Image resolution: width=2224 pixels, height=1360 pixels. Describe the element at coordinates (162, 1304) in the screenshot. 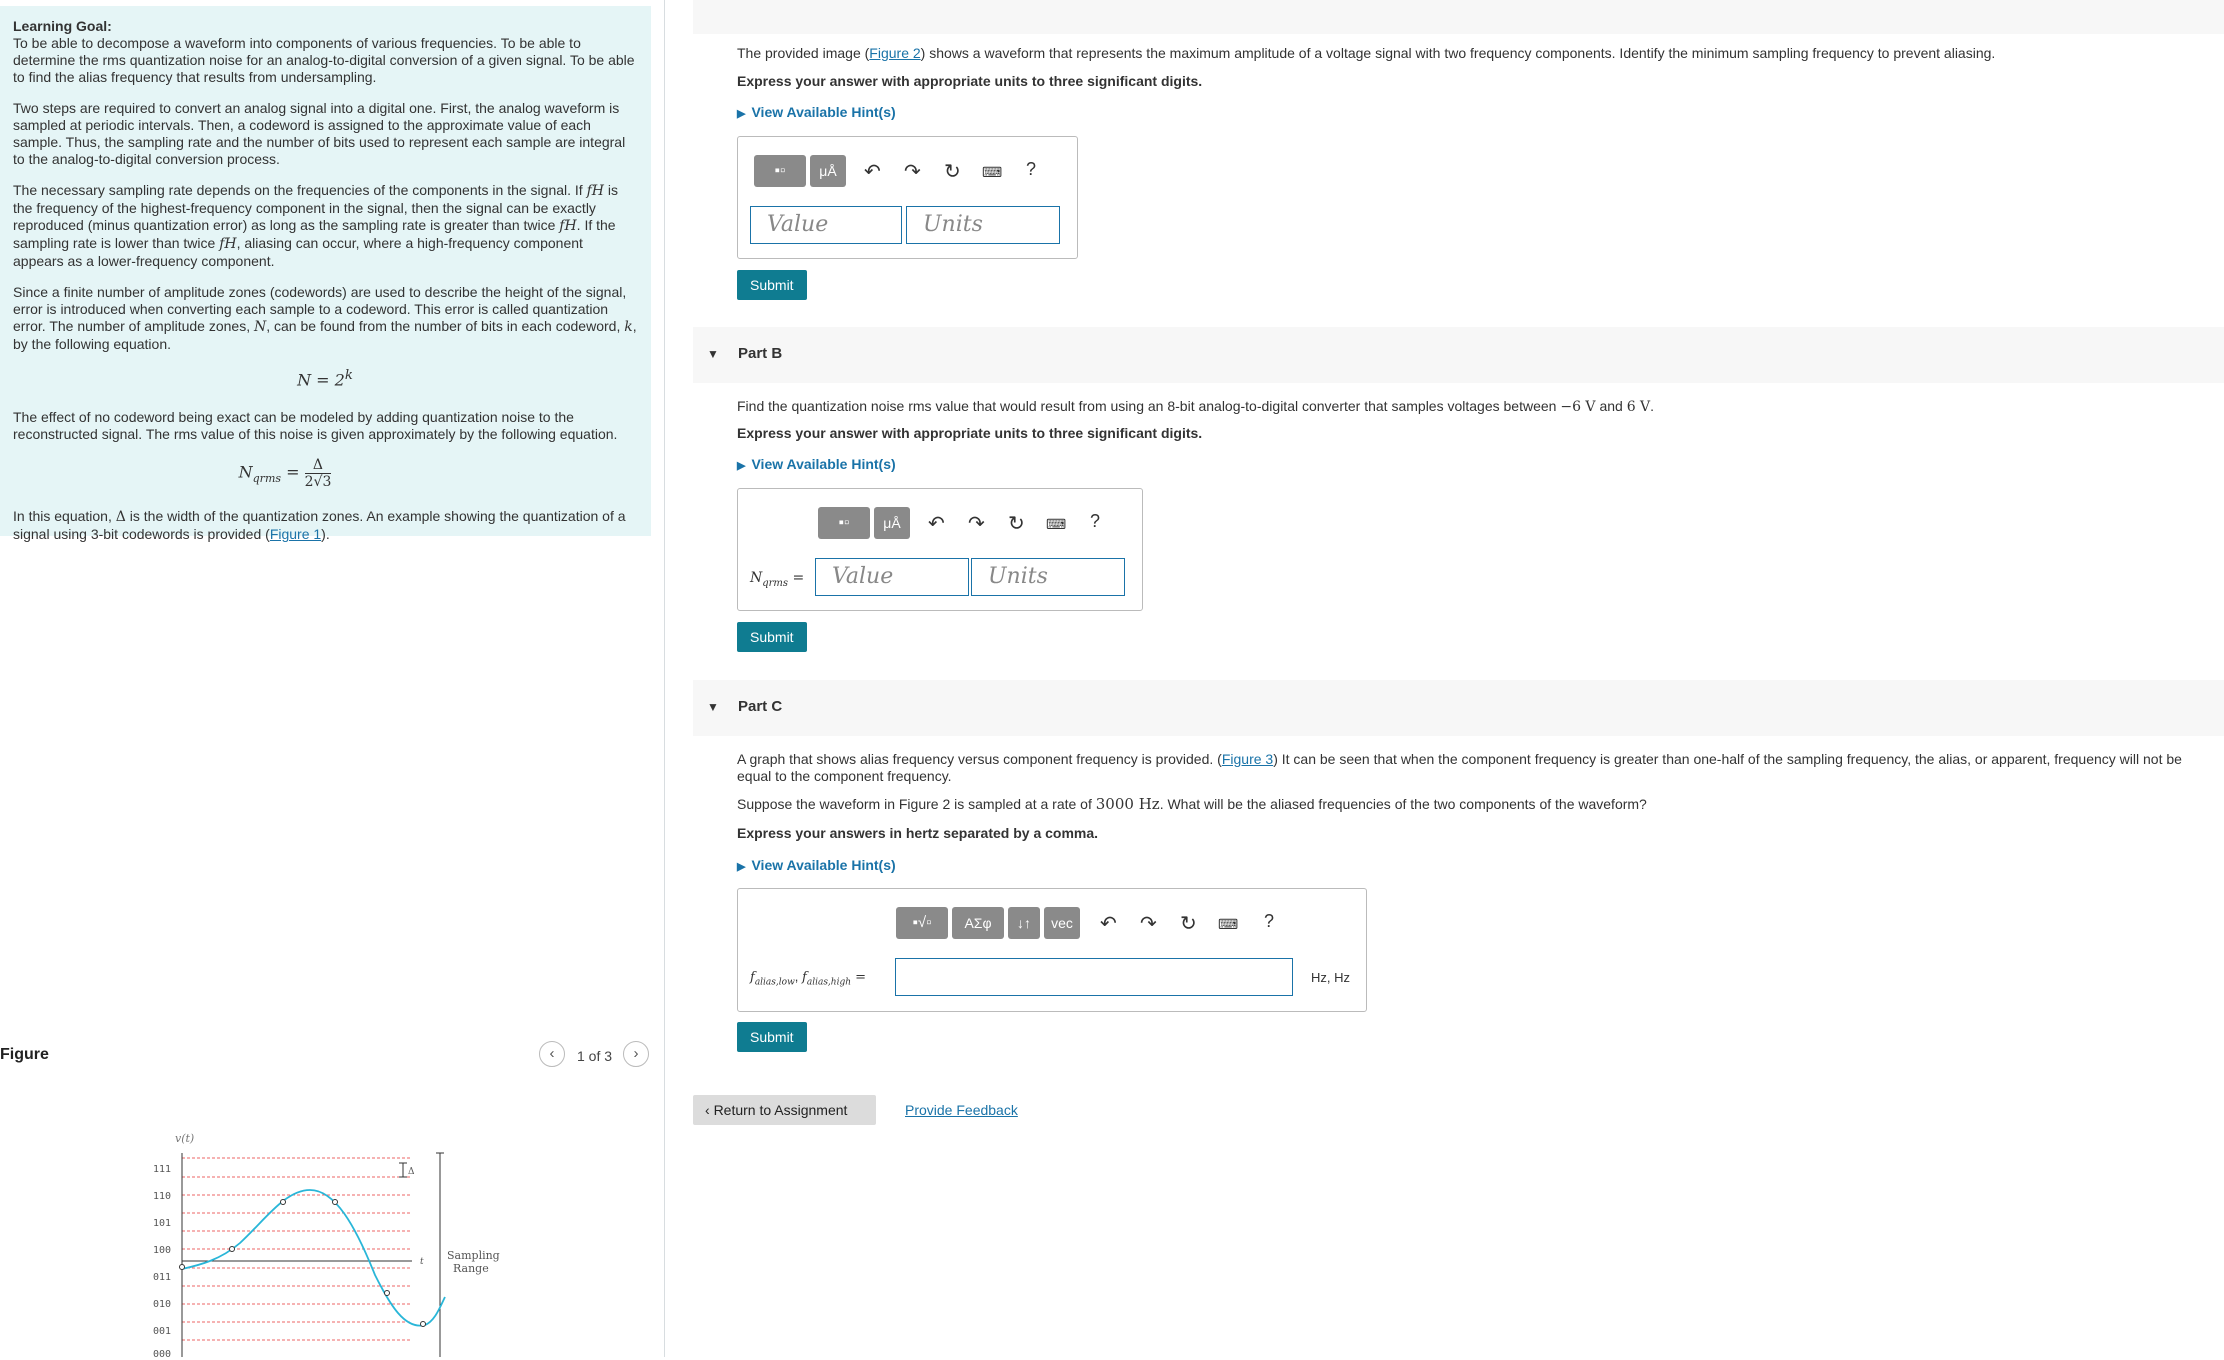

I see `code-label-010: 010` at that location.